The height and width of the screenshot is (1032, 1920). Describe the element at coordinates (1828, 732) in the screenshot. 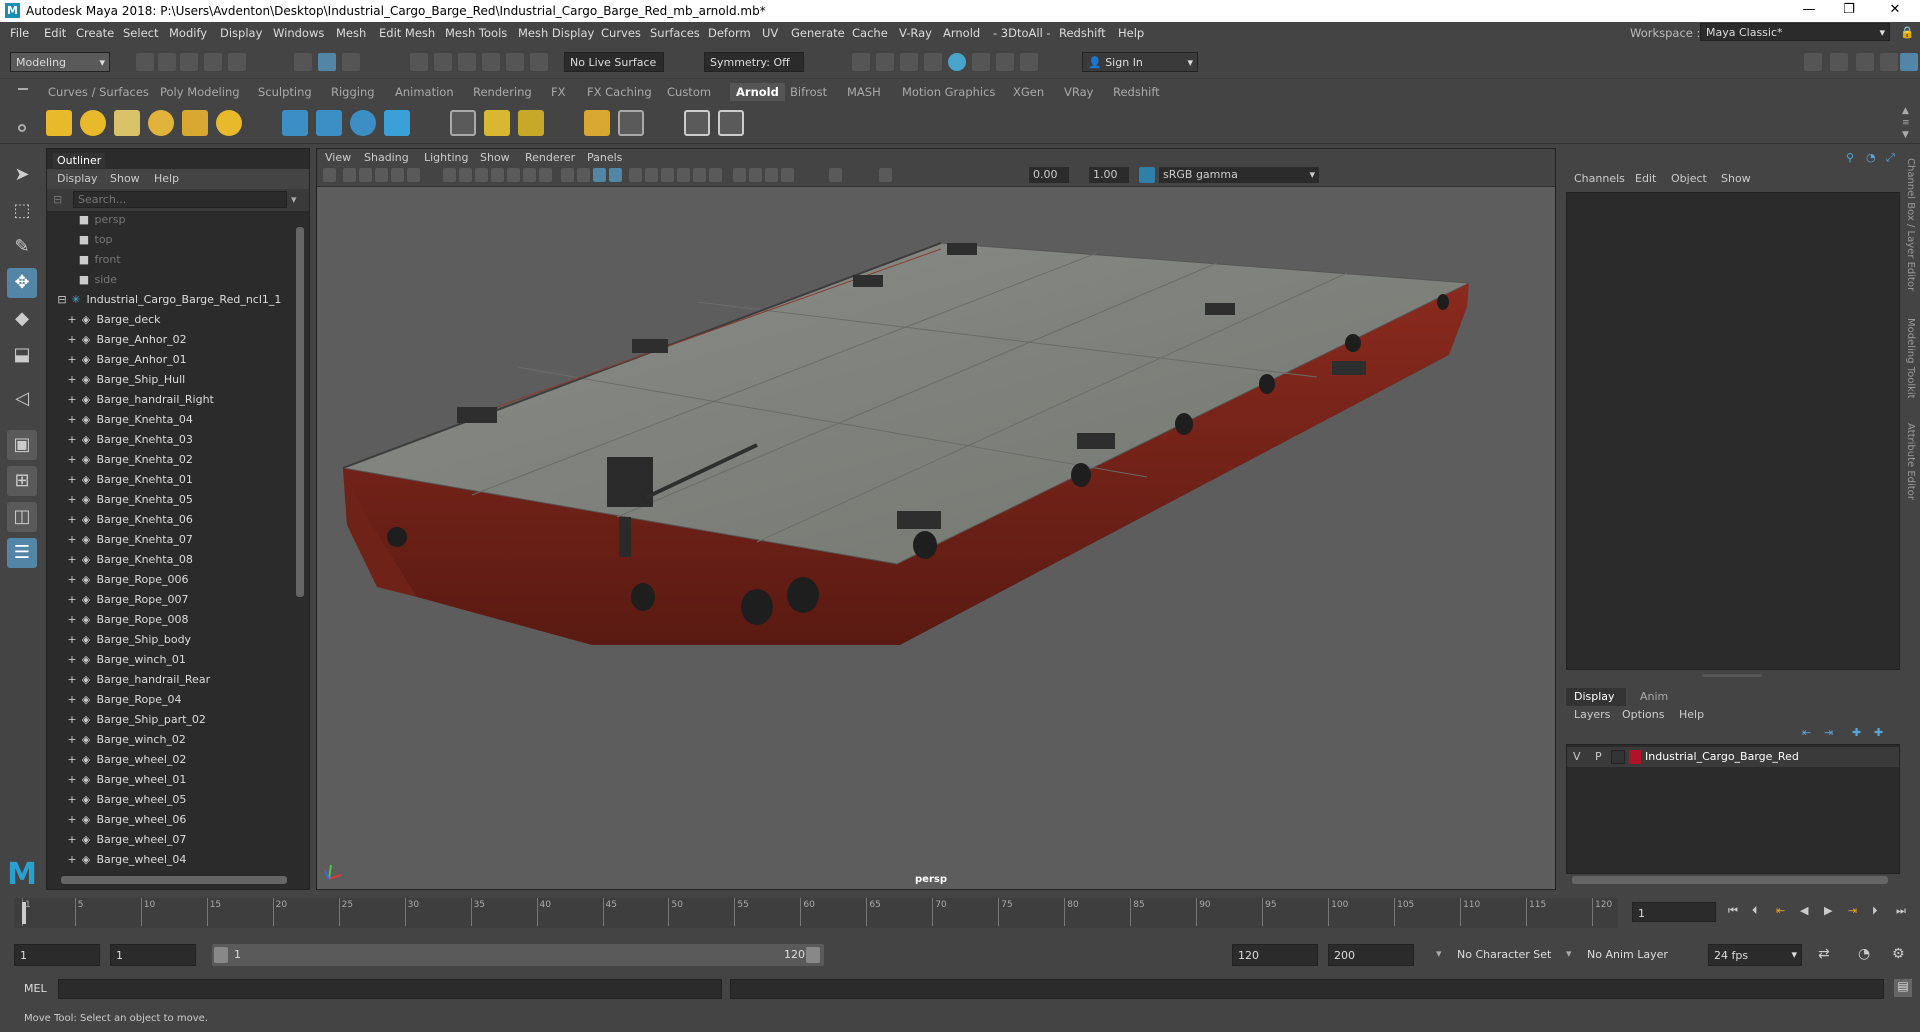

I see `layer-move-down-icon: ⇥` at that location.